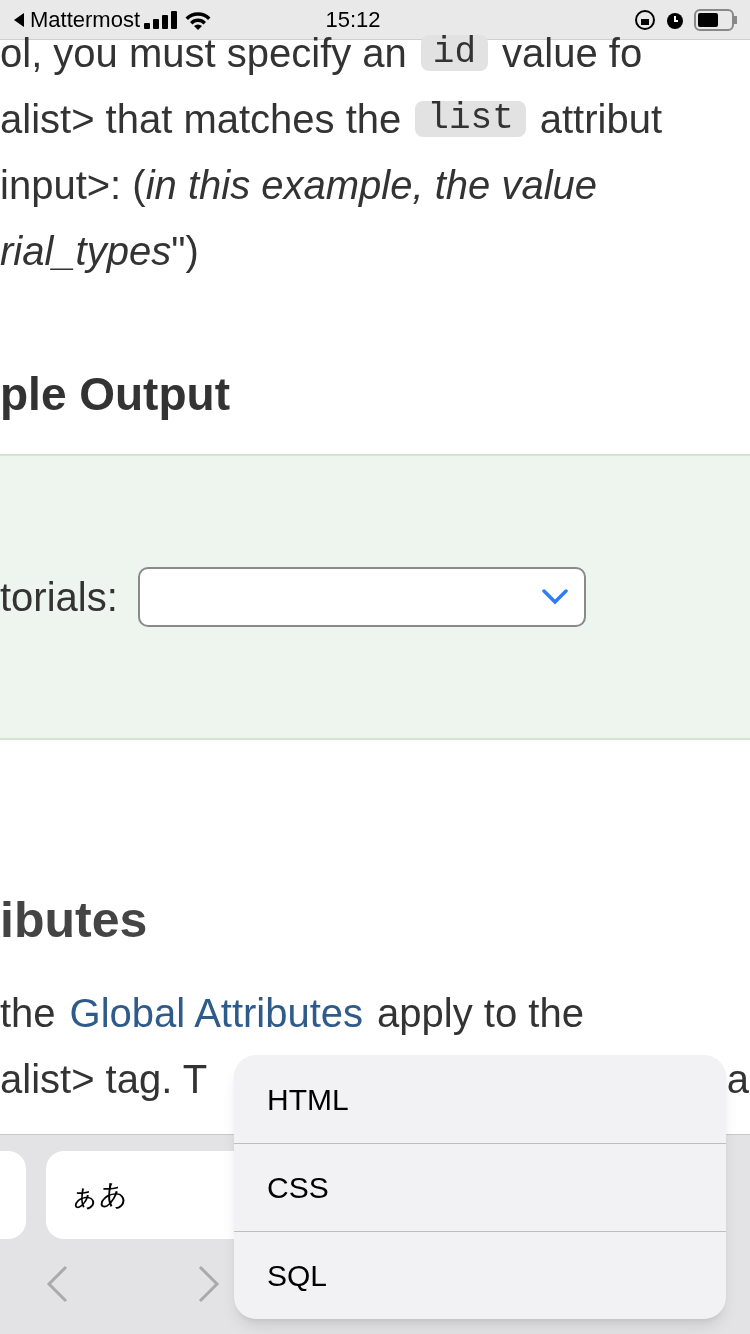 This screenshot has height=1334, width=750. What do you see at coordinates (201, 119) in the screenshot?
I see `paragraph-text: alist> that matches the` at bounding box center [201, 119].